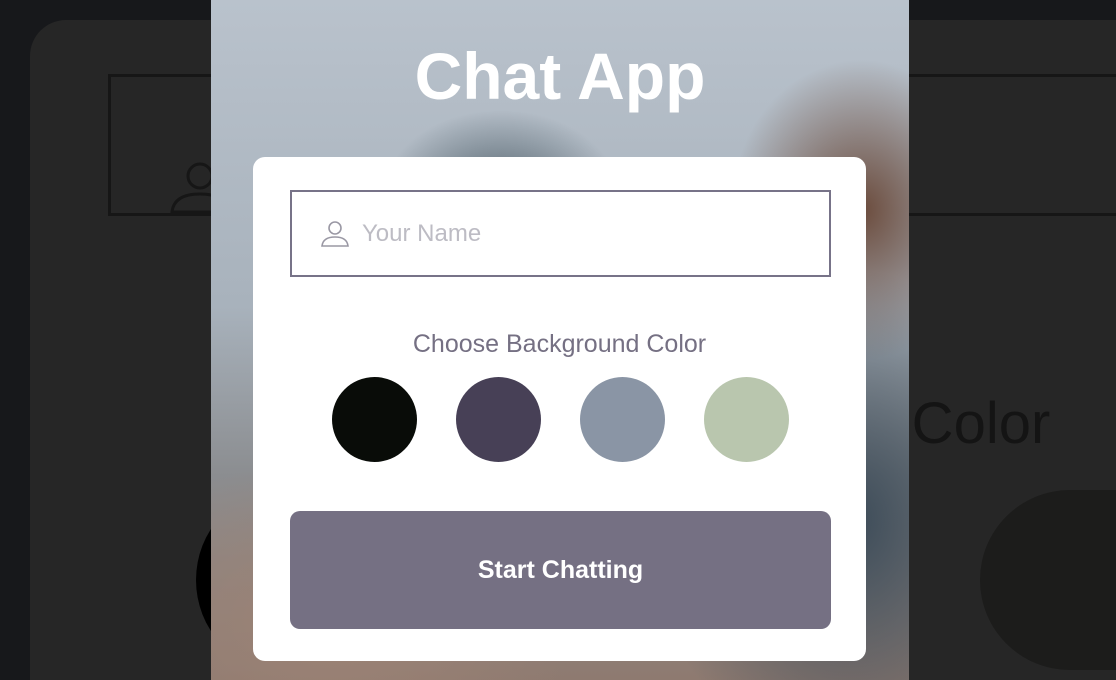 This screenshot has width=1116, height=680. What do you see at coordinates (746, 419) in the screenshot?
I see `color-swatch-green` at bounding box center [746, 419].